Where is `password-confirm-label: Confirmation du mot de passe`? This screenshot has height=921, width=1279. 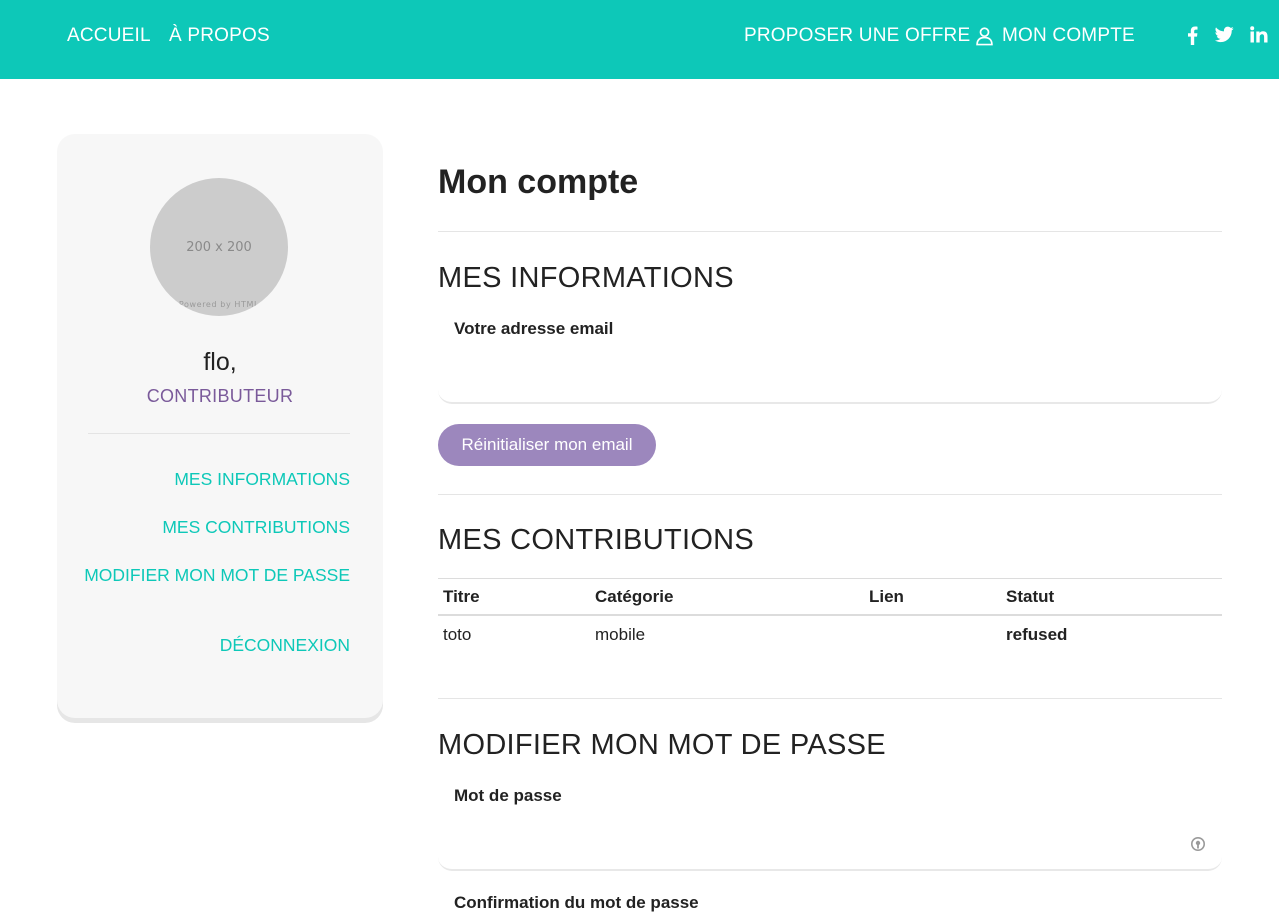 password-confirm-label: Confirmation du mot de passe is located at coordinates (576, 902).